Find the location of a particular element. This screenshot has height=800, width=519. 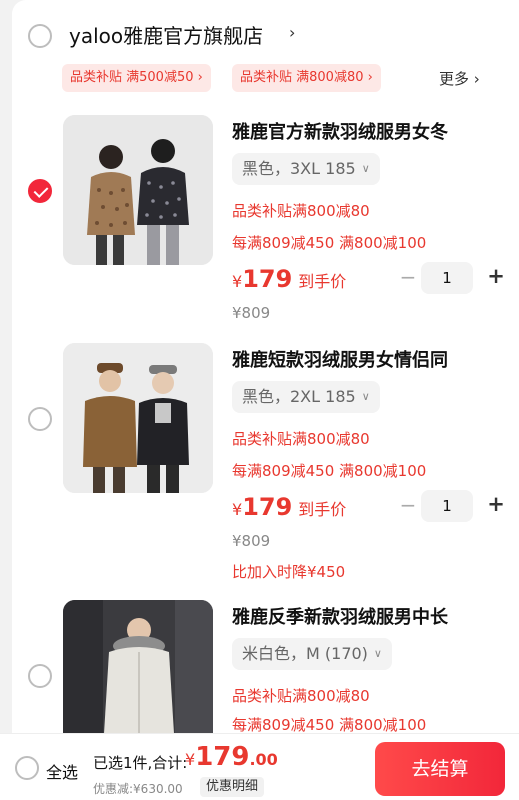

checkout-button: 去结算 is located at coordinates (440, 769).